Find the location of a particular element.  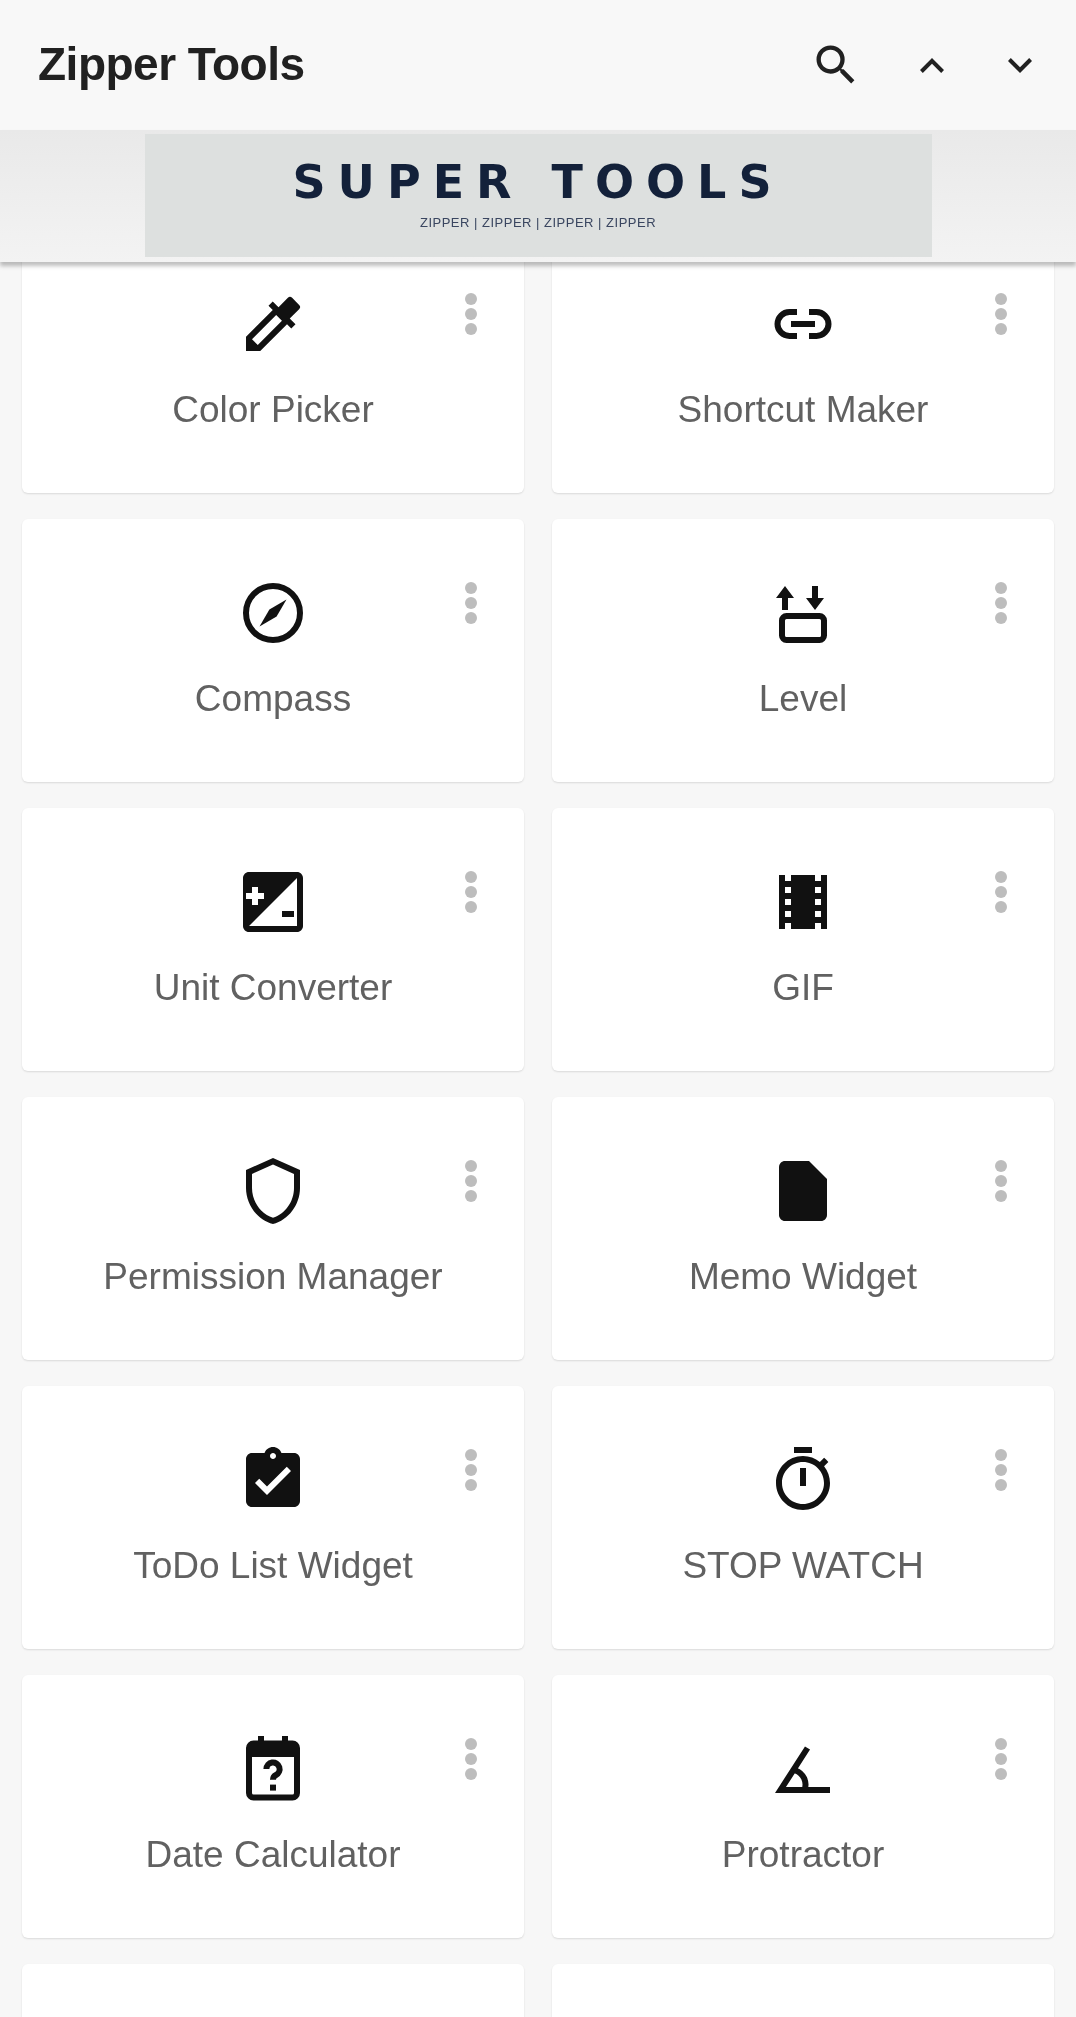

tool-card: Unit Converter is located at coordinates (273, 939).